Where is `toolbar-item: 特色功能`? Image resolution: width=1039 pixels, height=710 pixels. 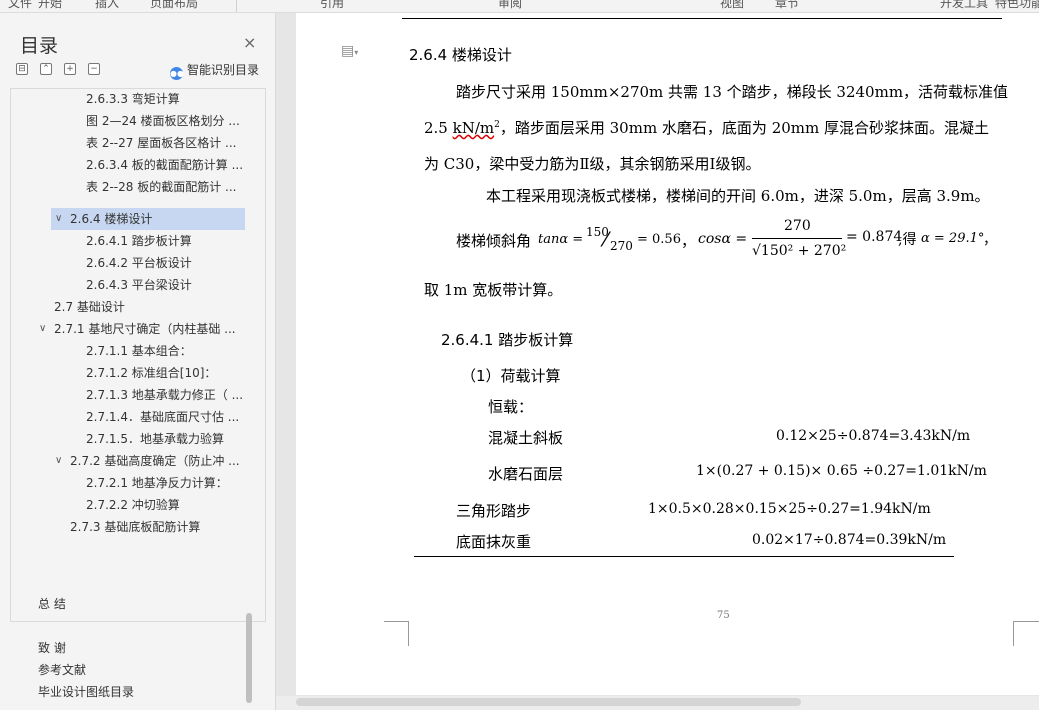 toolbar-item: 特色功能 is located at coordinates (1017, 5).